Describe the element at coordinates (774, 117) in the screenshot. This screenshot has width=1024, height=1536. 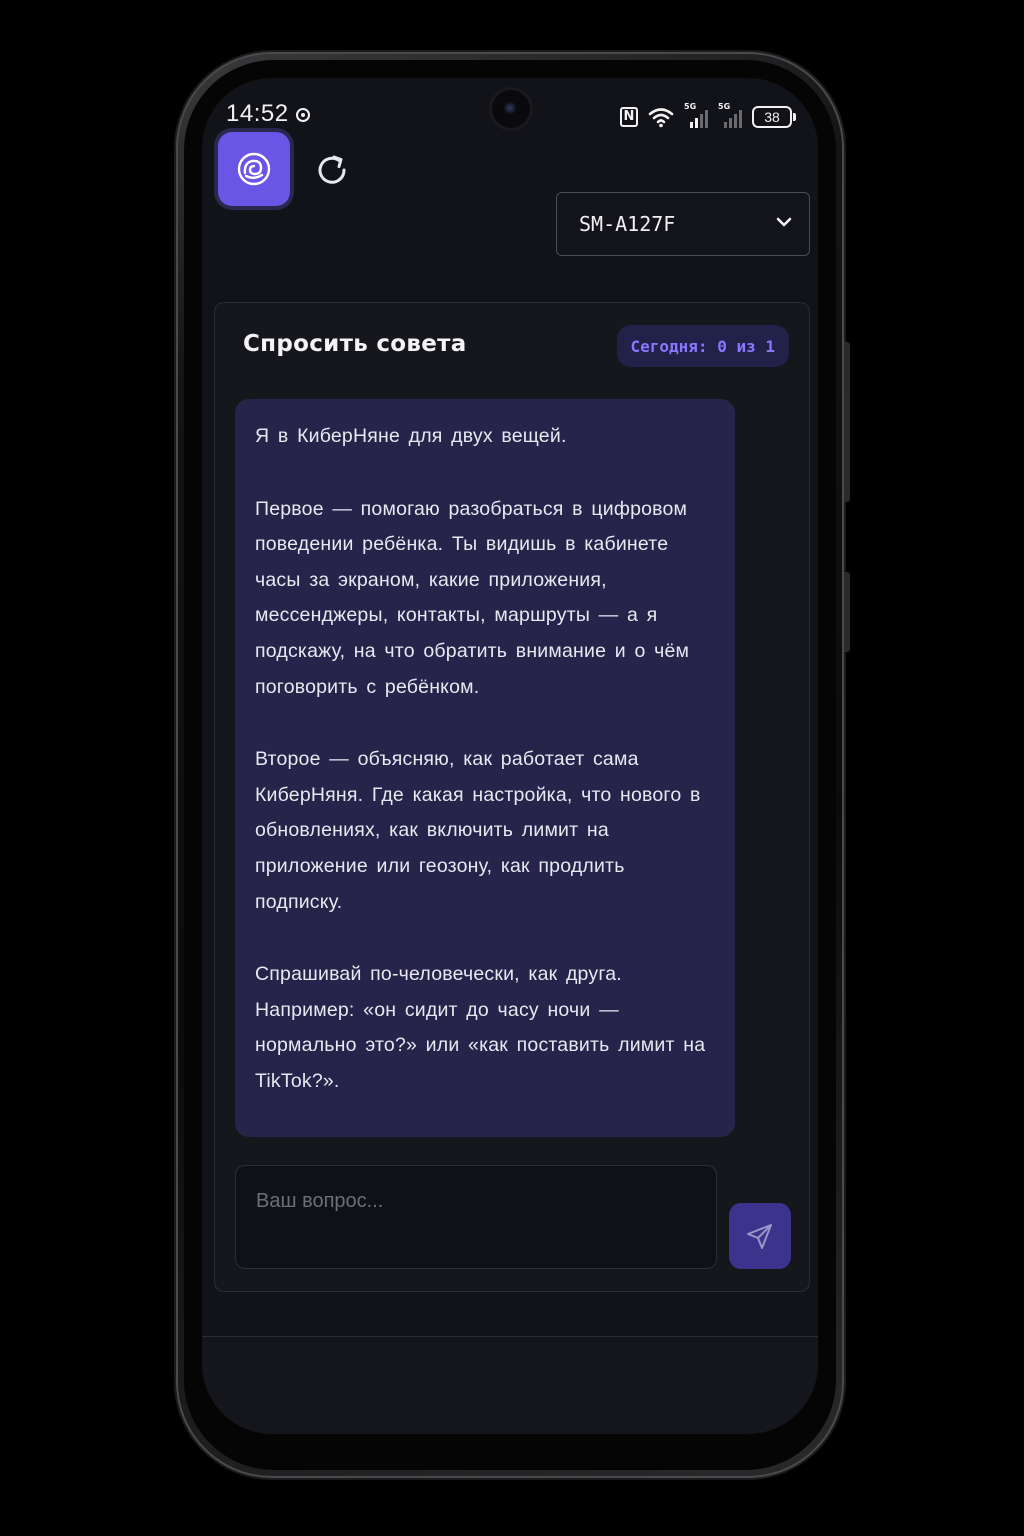
I see `battery-icon: 38` at that location.